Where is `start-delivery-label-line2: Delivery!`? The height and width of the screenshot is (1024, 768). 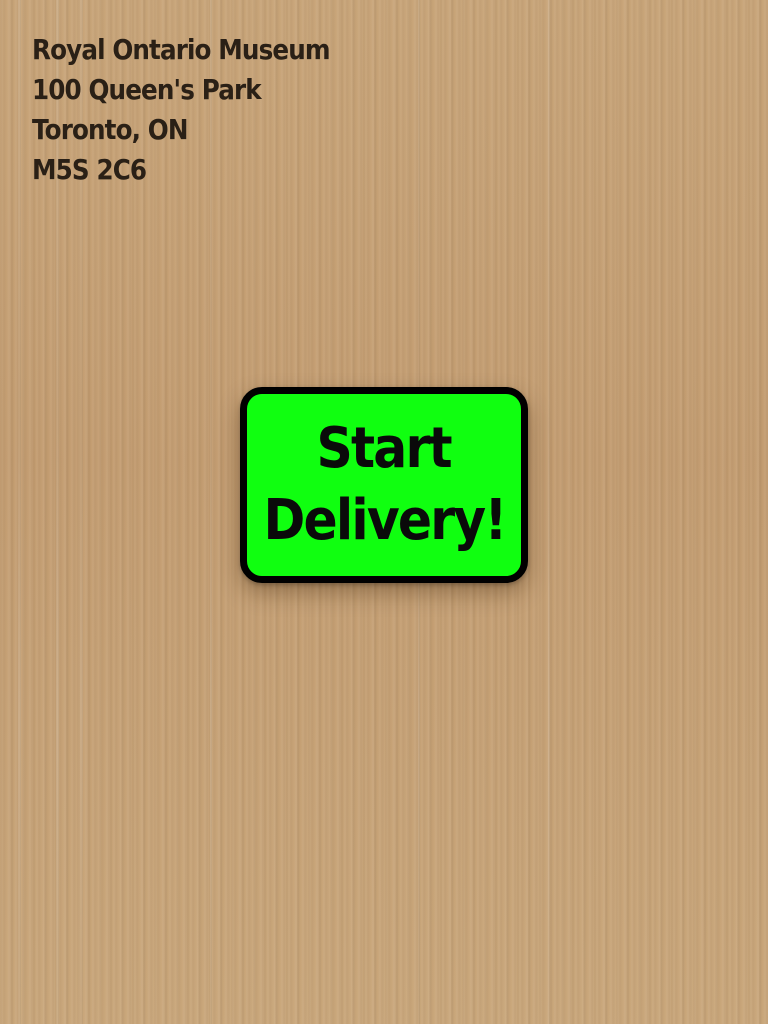 start-delivery-label-line2: Delivery! is located at coordinates (384, 520).